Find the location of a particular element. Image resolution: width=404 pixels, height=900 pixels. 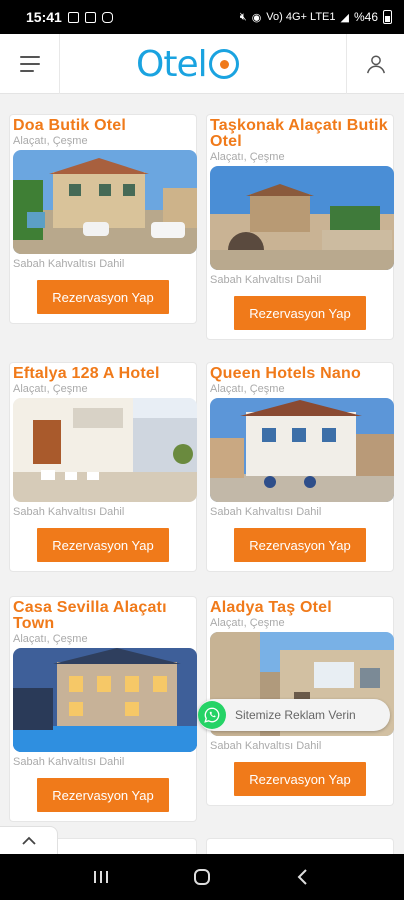

hotel-name: Taşkonak Alaçatı Butik Otel is located at coordinates (300, 134).